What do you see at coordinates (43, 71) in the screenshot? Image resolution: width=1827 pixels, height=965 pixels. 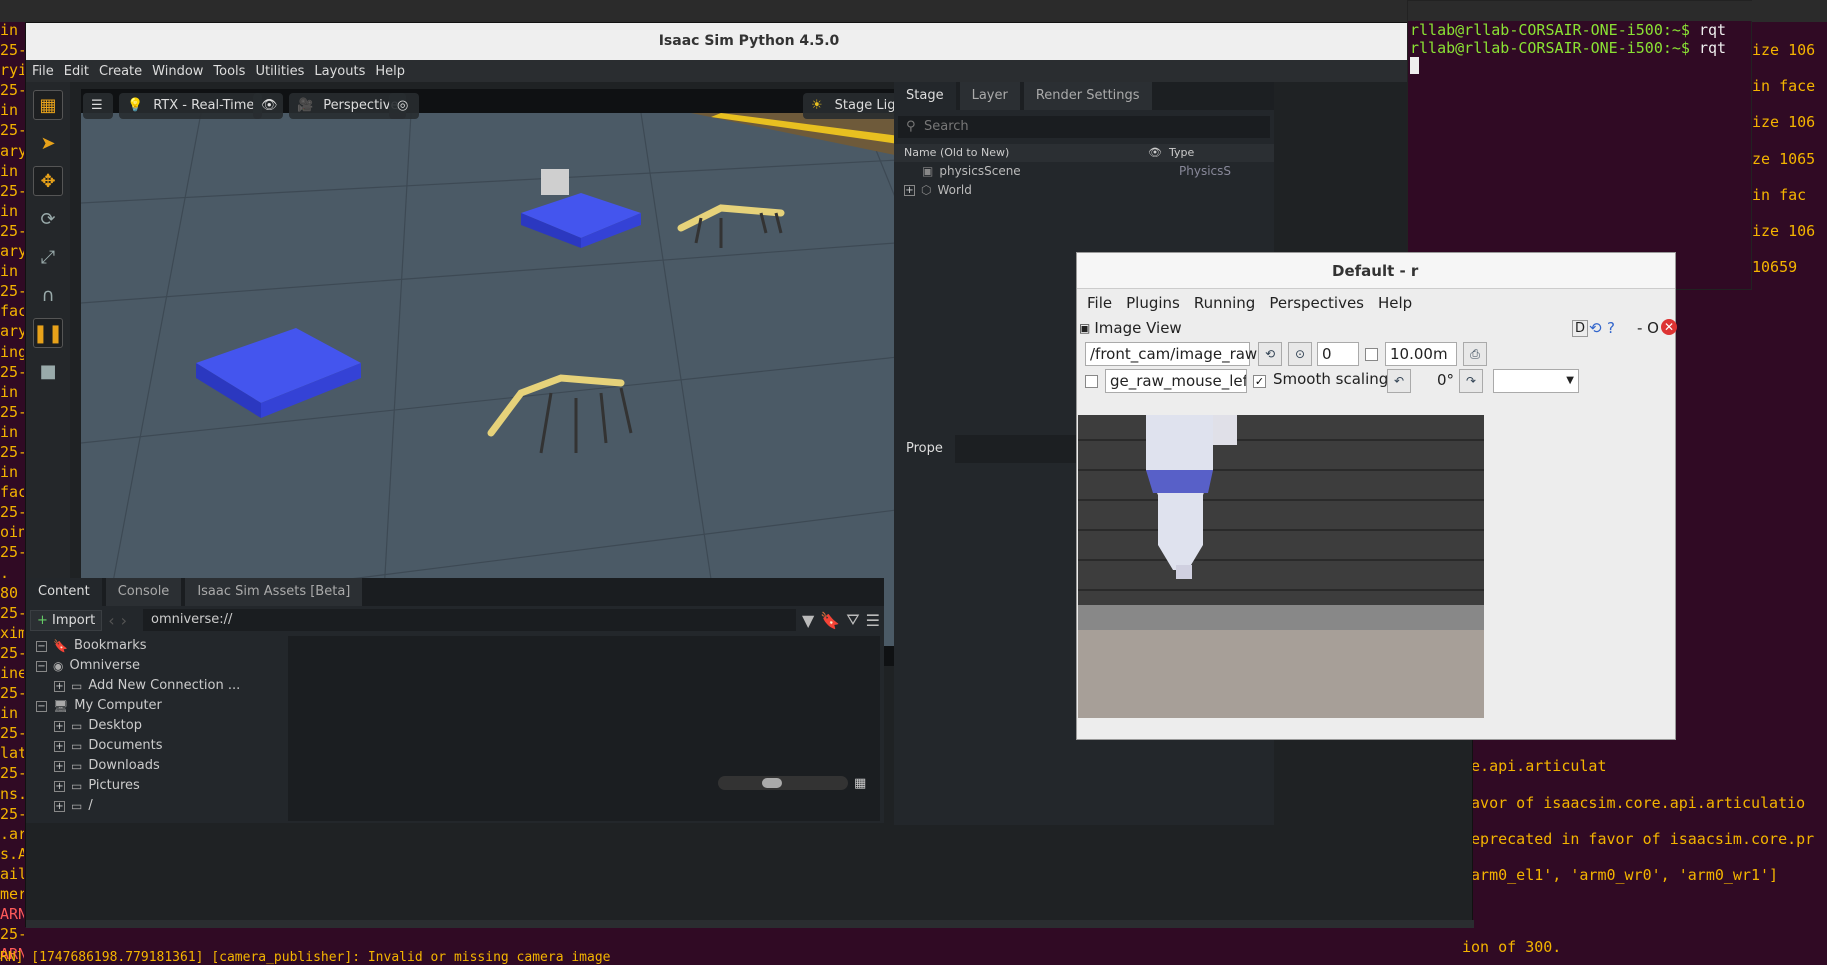 I see `menu-file: File` at bounding box center [43, 71].